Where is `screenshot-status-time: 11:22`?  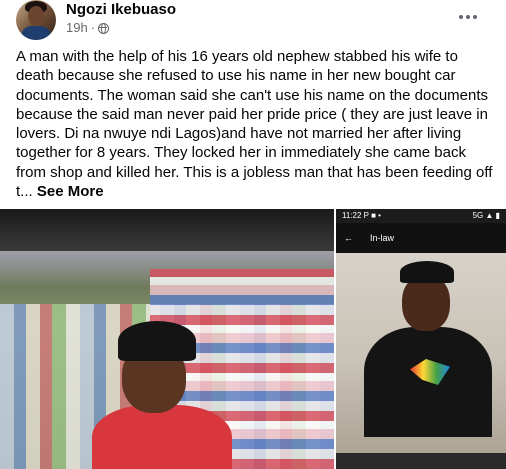 screenshot-status-time: 11:22 is located at coordinates (352, 215).